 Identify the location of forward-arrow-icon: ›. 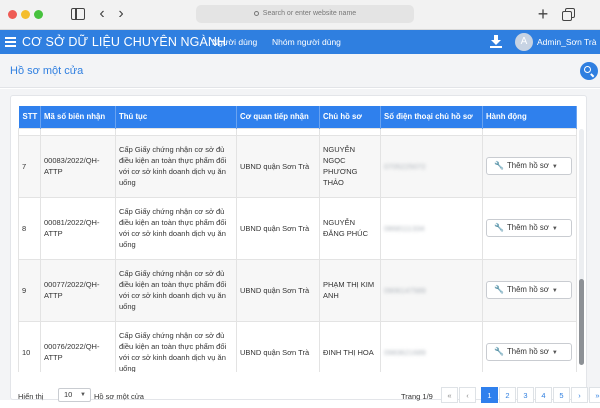
(121, 14).